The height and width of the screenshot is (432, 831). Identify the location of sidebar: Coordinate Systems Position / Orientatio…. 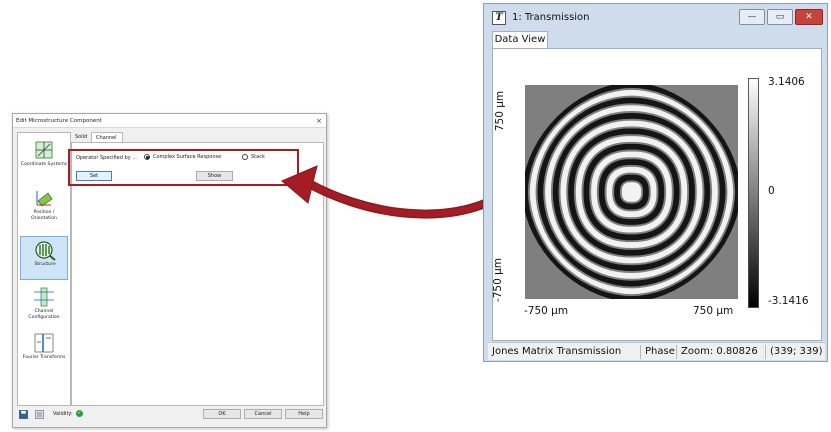
(44, 269).